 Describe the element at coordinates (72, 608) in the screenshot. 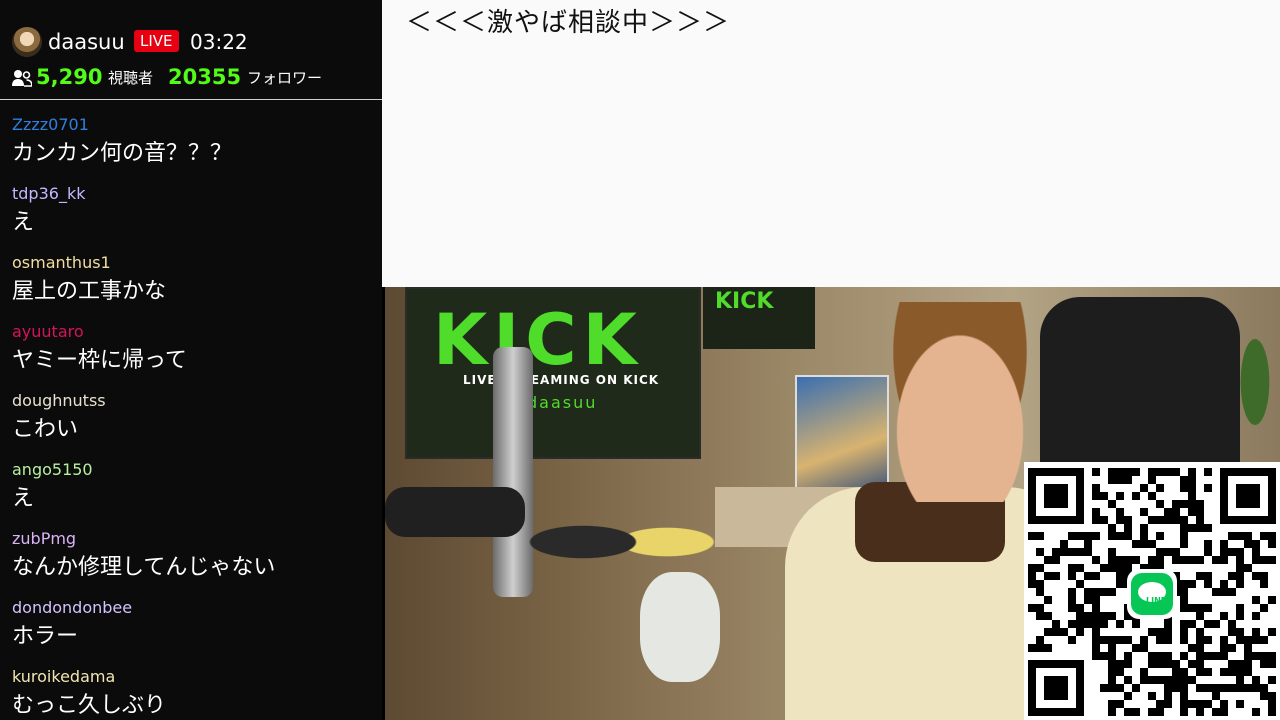

I see `chat-username: dondondonbee` at that location.